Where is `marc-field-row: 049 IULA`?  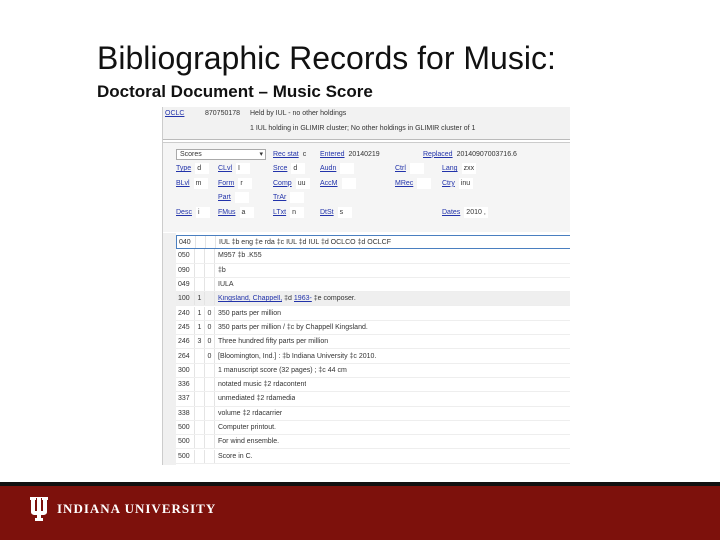 marc-field-row: 049 IULA is located at coordinates (373, 285).